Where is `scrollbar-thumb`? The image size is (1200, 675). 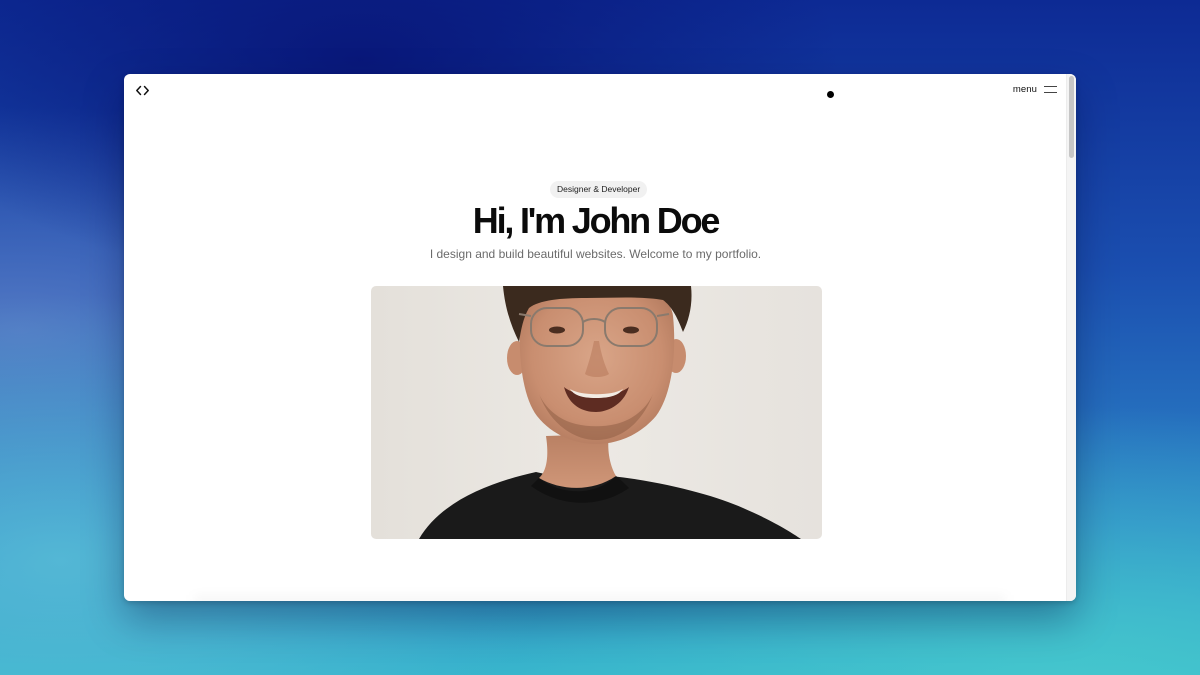 scrollbar-thumb is located at coordinates (1071, 117).